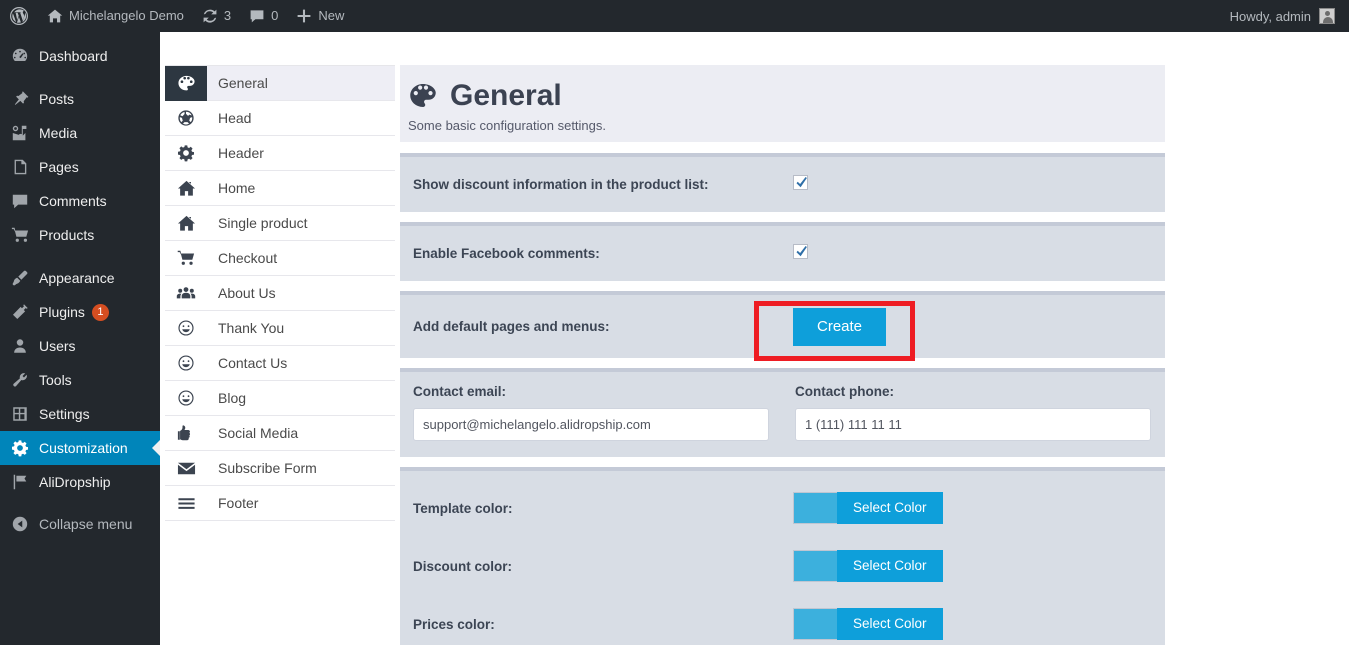  I want to click on facebook-row: Enable Facebook comments:, so click(782, 253).